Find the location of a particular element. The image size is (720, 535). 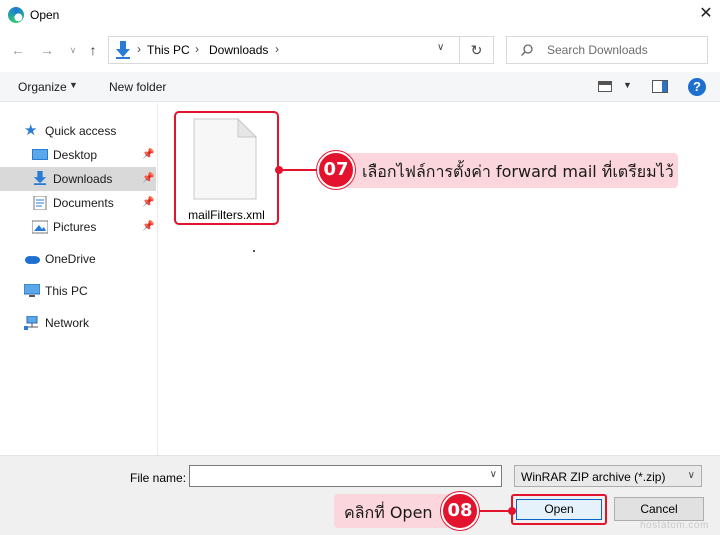

open-button-highlight: Open is located at coordinates (559, 509).